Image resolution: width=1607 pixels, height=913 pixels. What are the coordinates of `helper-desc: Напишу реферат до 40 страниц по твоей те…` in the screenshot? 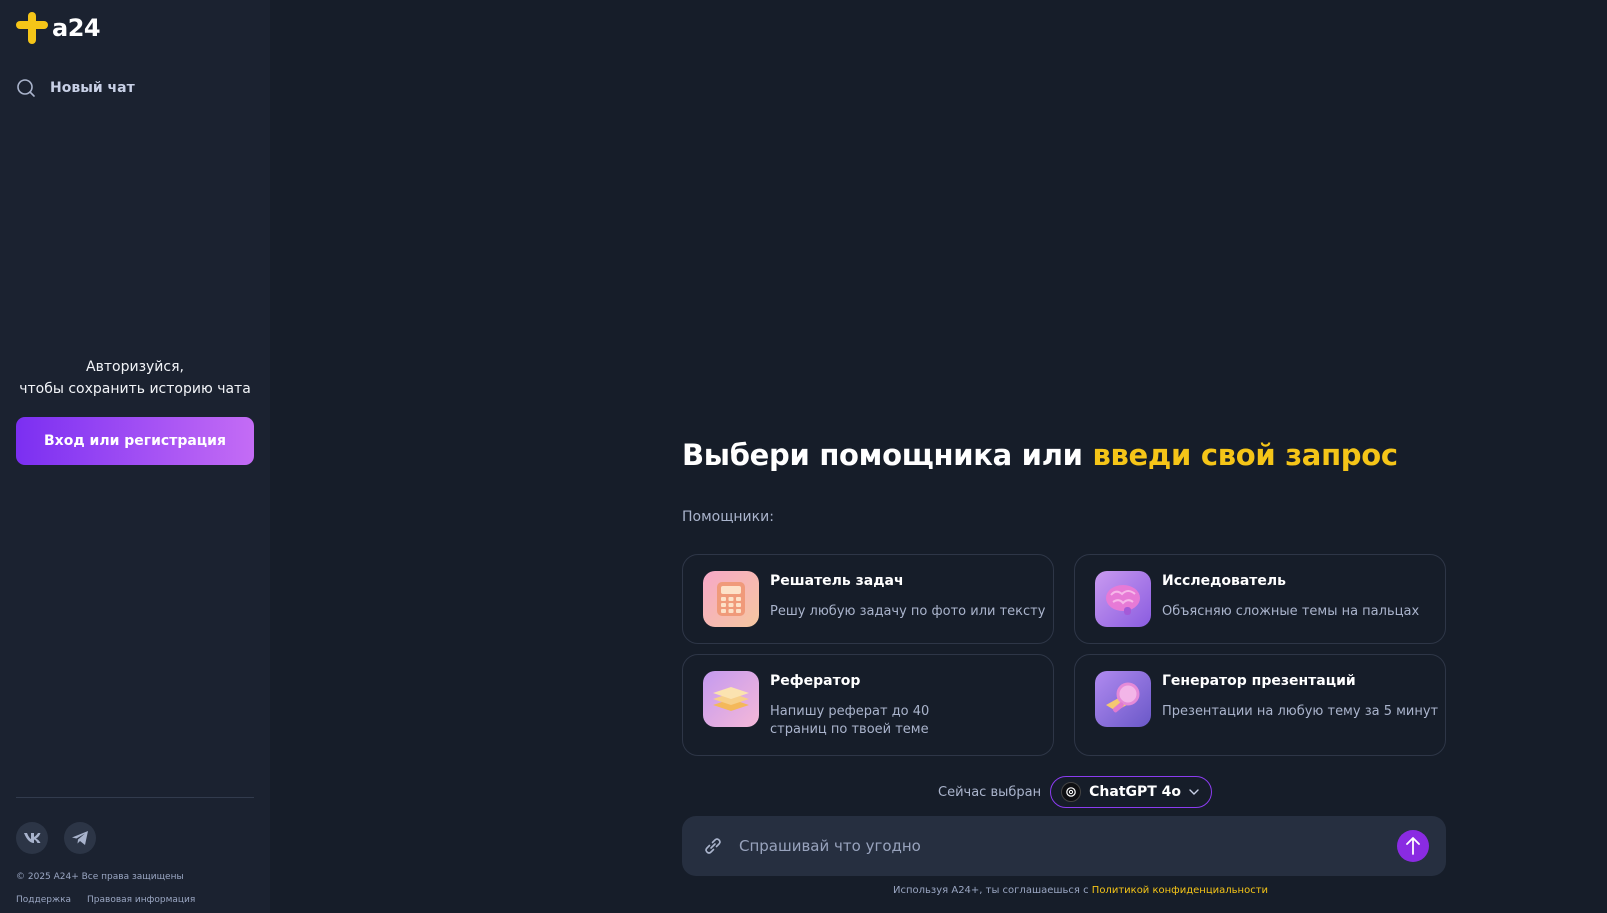 It's located at (849, 721).